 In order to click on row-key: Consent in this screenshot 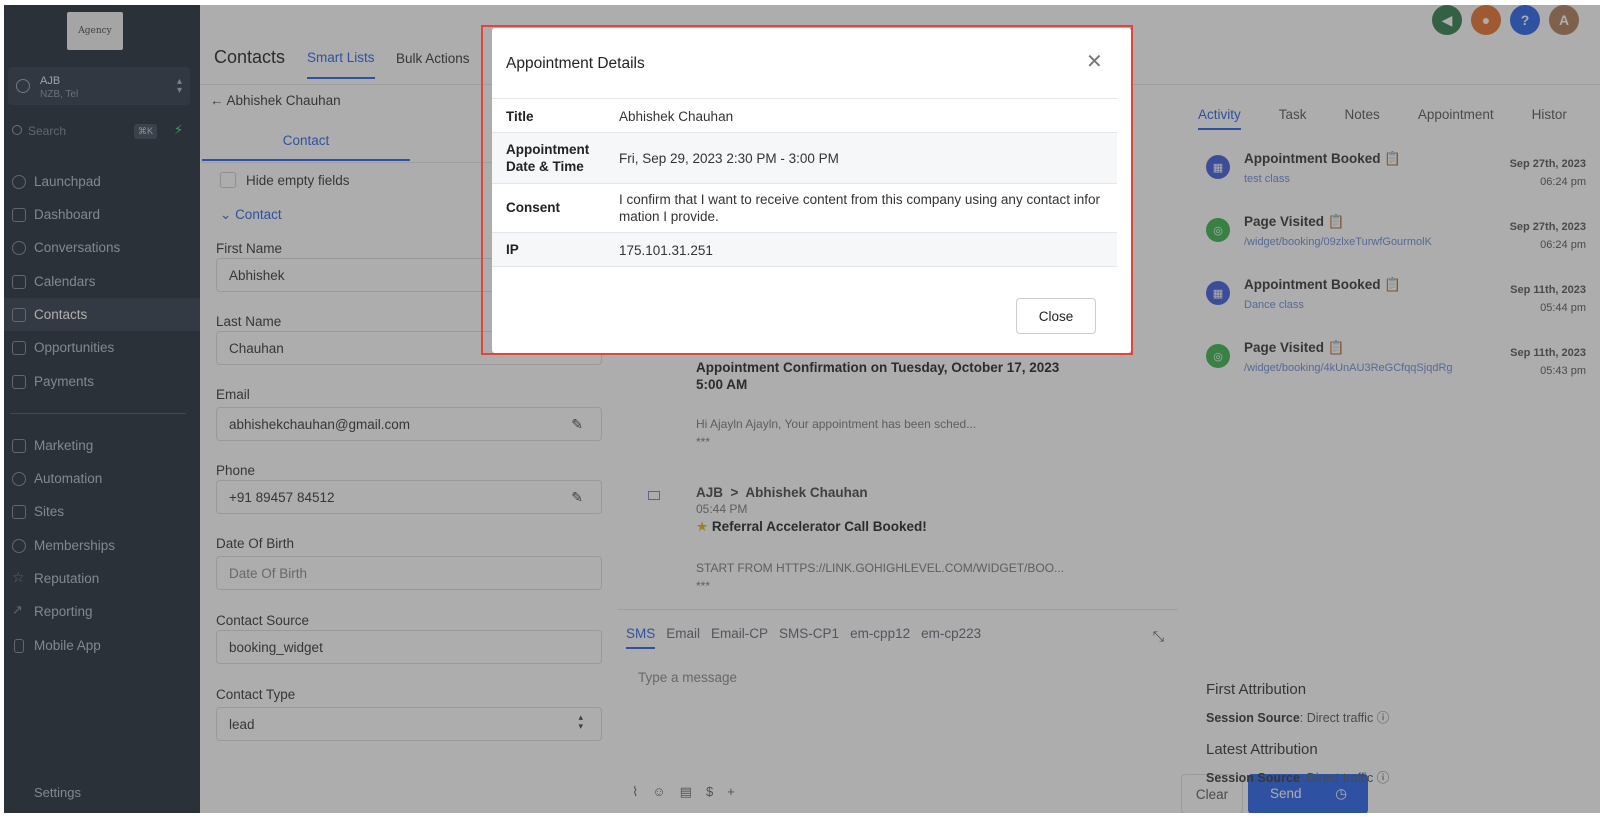, I will do `click(533, 207)`.